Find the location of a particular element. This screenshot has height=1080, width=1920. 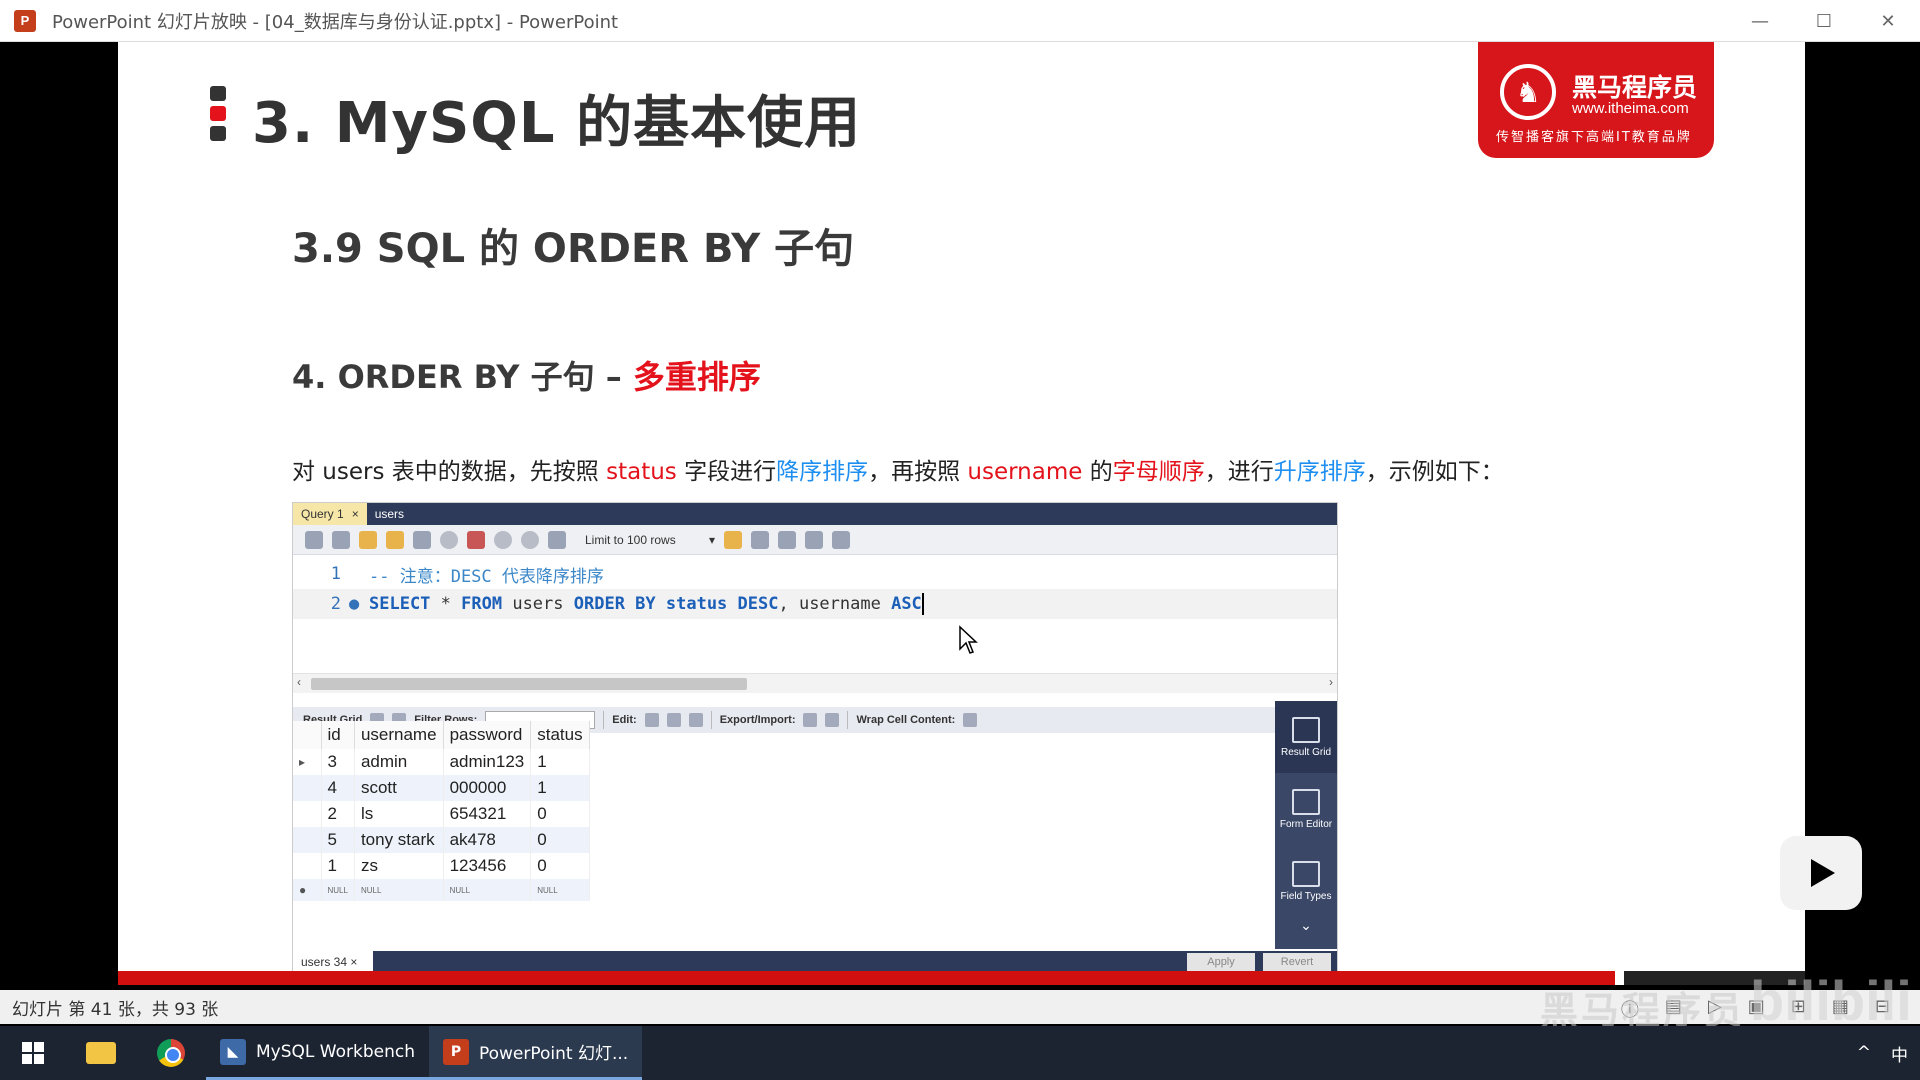

table-row: 1 zs 123456 0 is located at coordinates (441, 866).